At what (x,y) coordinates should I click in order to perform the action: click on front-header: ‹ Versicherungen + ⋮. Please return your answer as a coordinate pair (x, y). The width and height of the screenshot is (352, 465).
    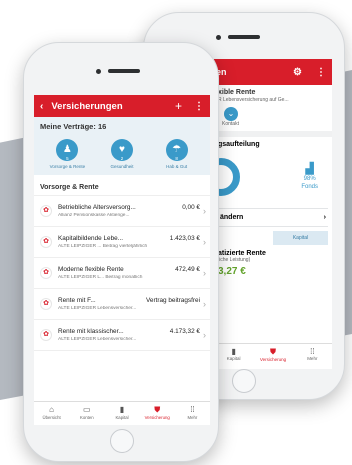
    Looking at the image, I should click on (122, 106).